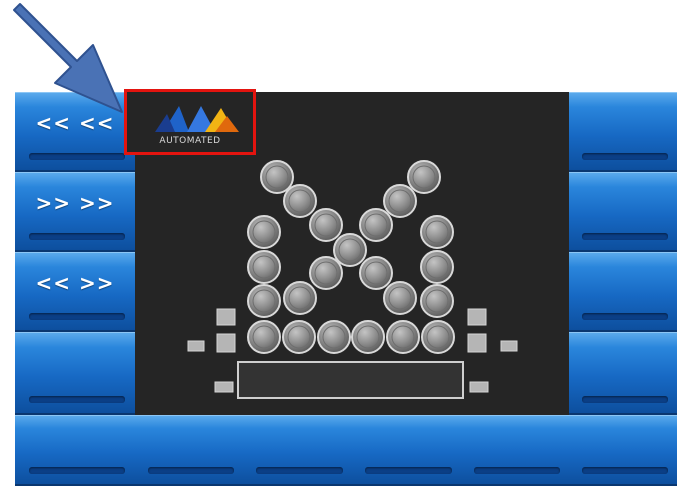 Image resolution: width=677 pixels, height=486 pixels. Describe the element at coordinates (190, 141) in the screenshot. I see `logo-text: AUTOMATED` at that location.